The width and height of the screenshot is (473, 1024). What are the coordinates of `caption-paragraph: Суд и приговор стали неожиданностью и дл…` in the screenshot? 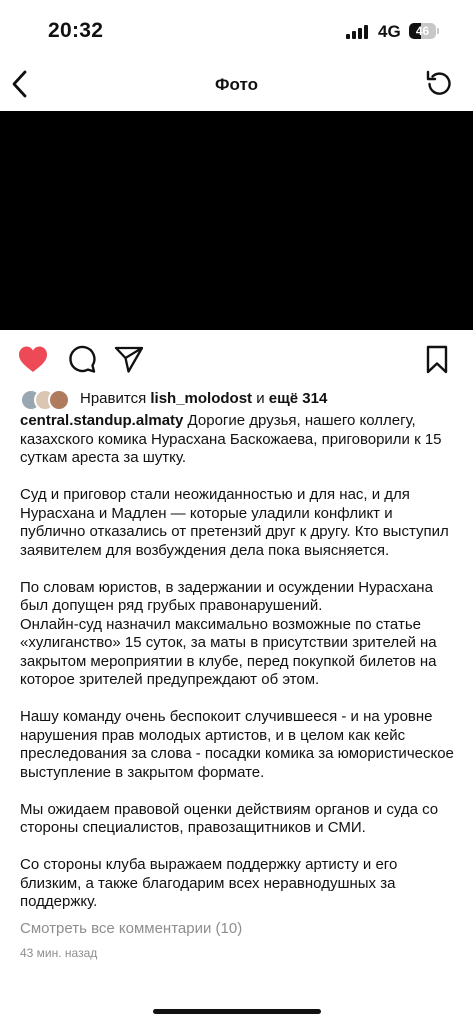 It's located at (234, 522).